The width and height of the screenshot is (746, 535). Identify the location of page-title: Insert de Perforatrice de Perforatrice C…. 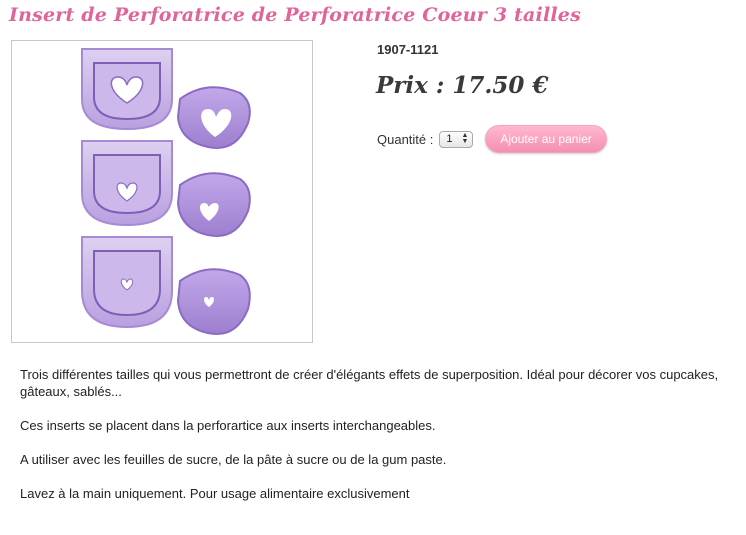
(295, 15).